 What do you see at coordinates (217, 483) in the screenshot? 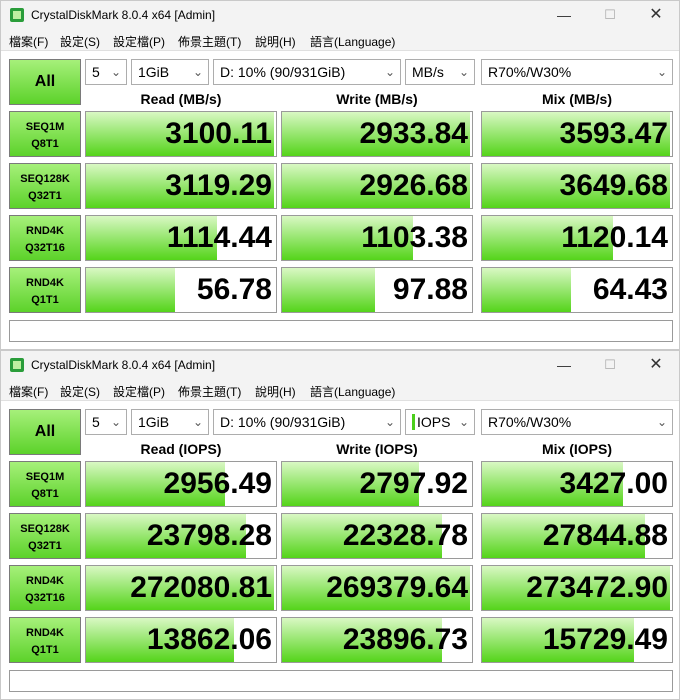
I see `result-value: 2956.49` at bounding box center [217, 483].